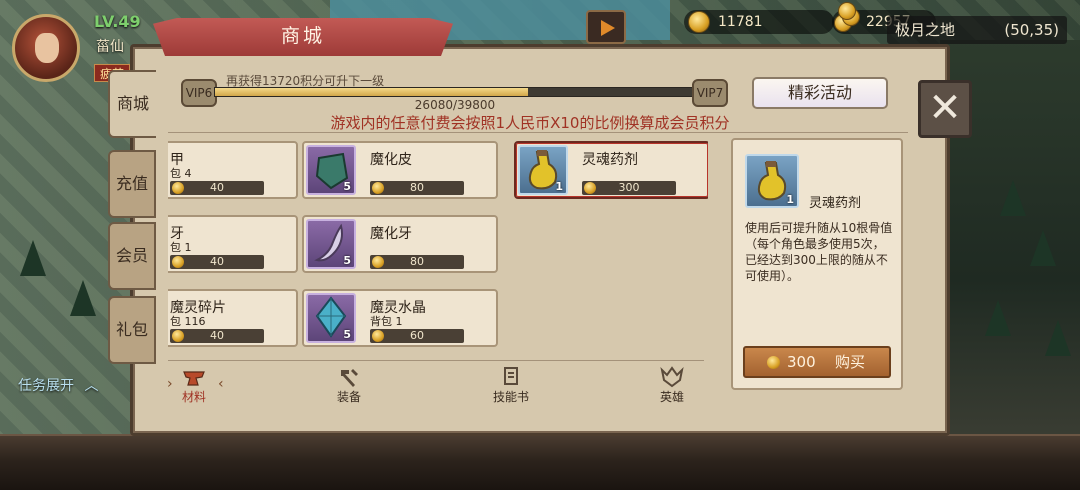  Describe the element at coordinates (790, 199) in the screenshot. I see `detail-item-count: 1` at that location.